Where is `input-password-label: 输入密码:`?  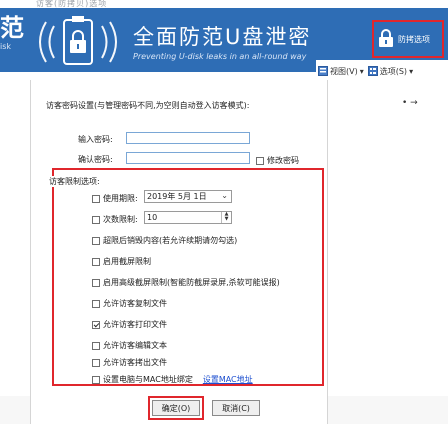 input-password-label: 输入密码: is located at coordinates (95, 139).